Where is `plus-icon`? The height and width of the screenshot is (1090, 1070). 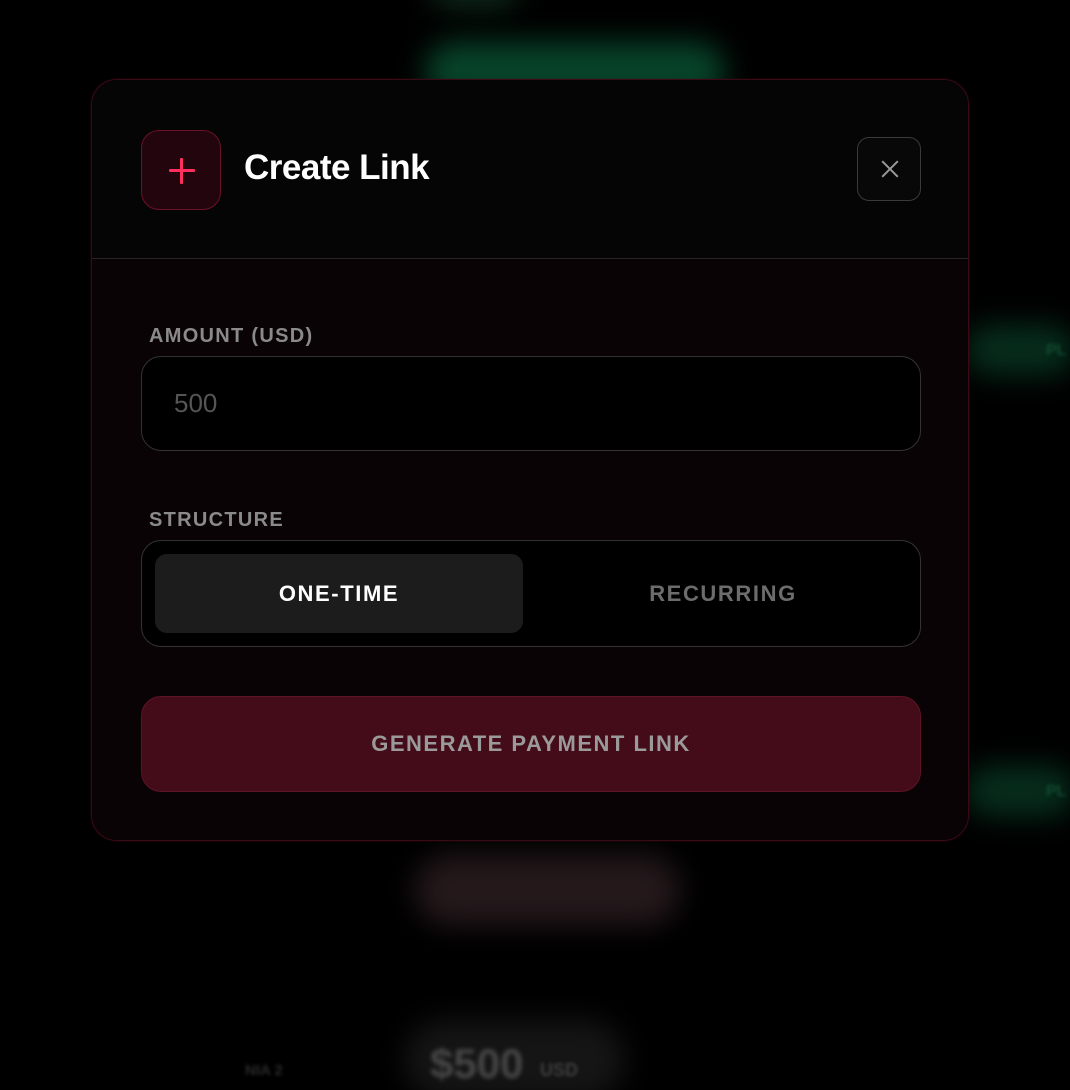
plus-icon is located at coordinates (181, 170).